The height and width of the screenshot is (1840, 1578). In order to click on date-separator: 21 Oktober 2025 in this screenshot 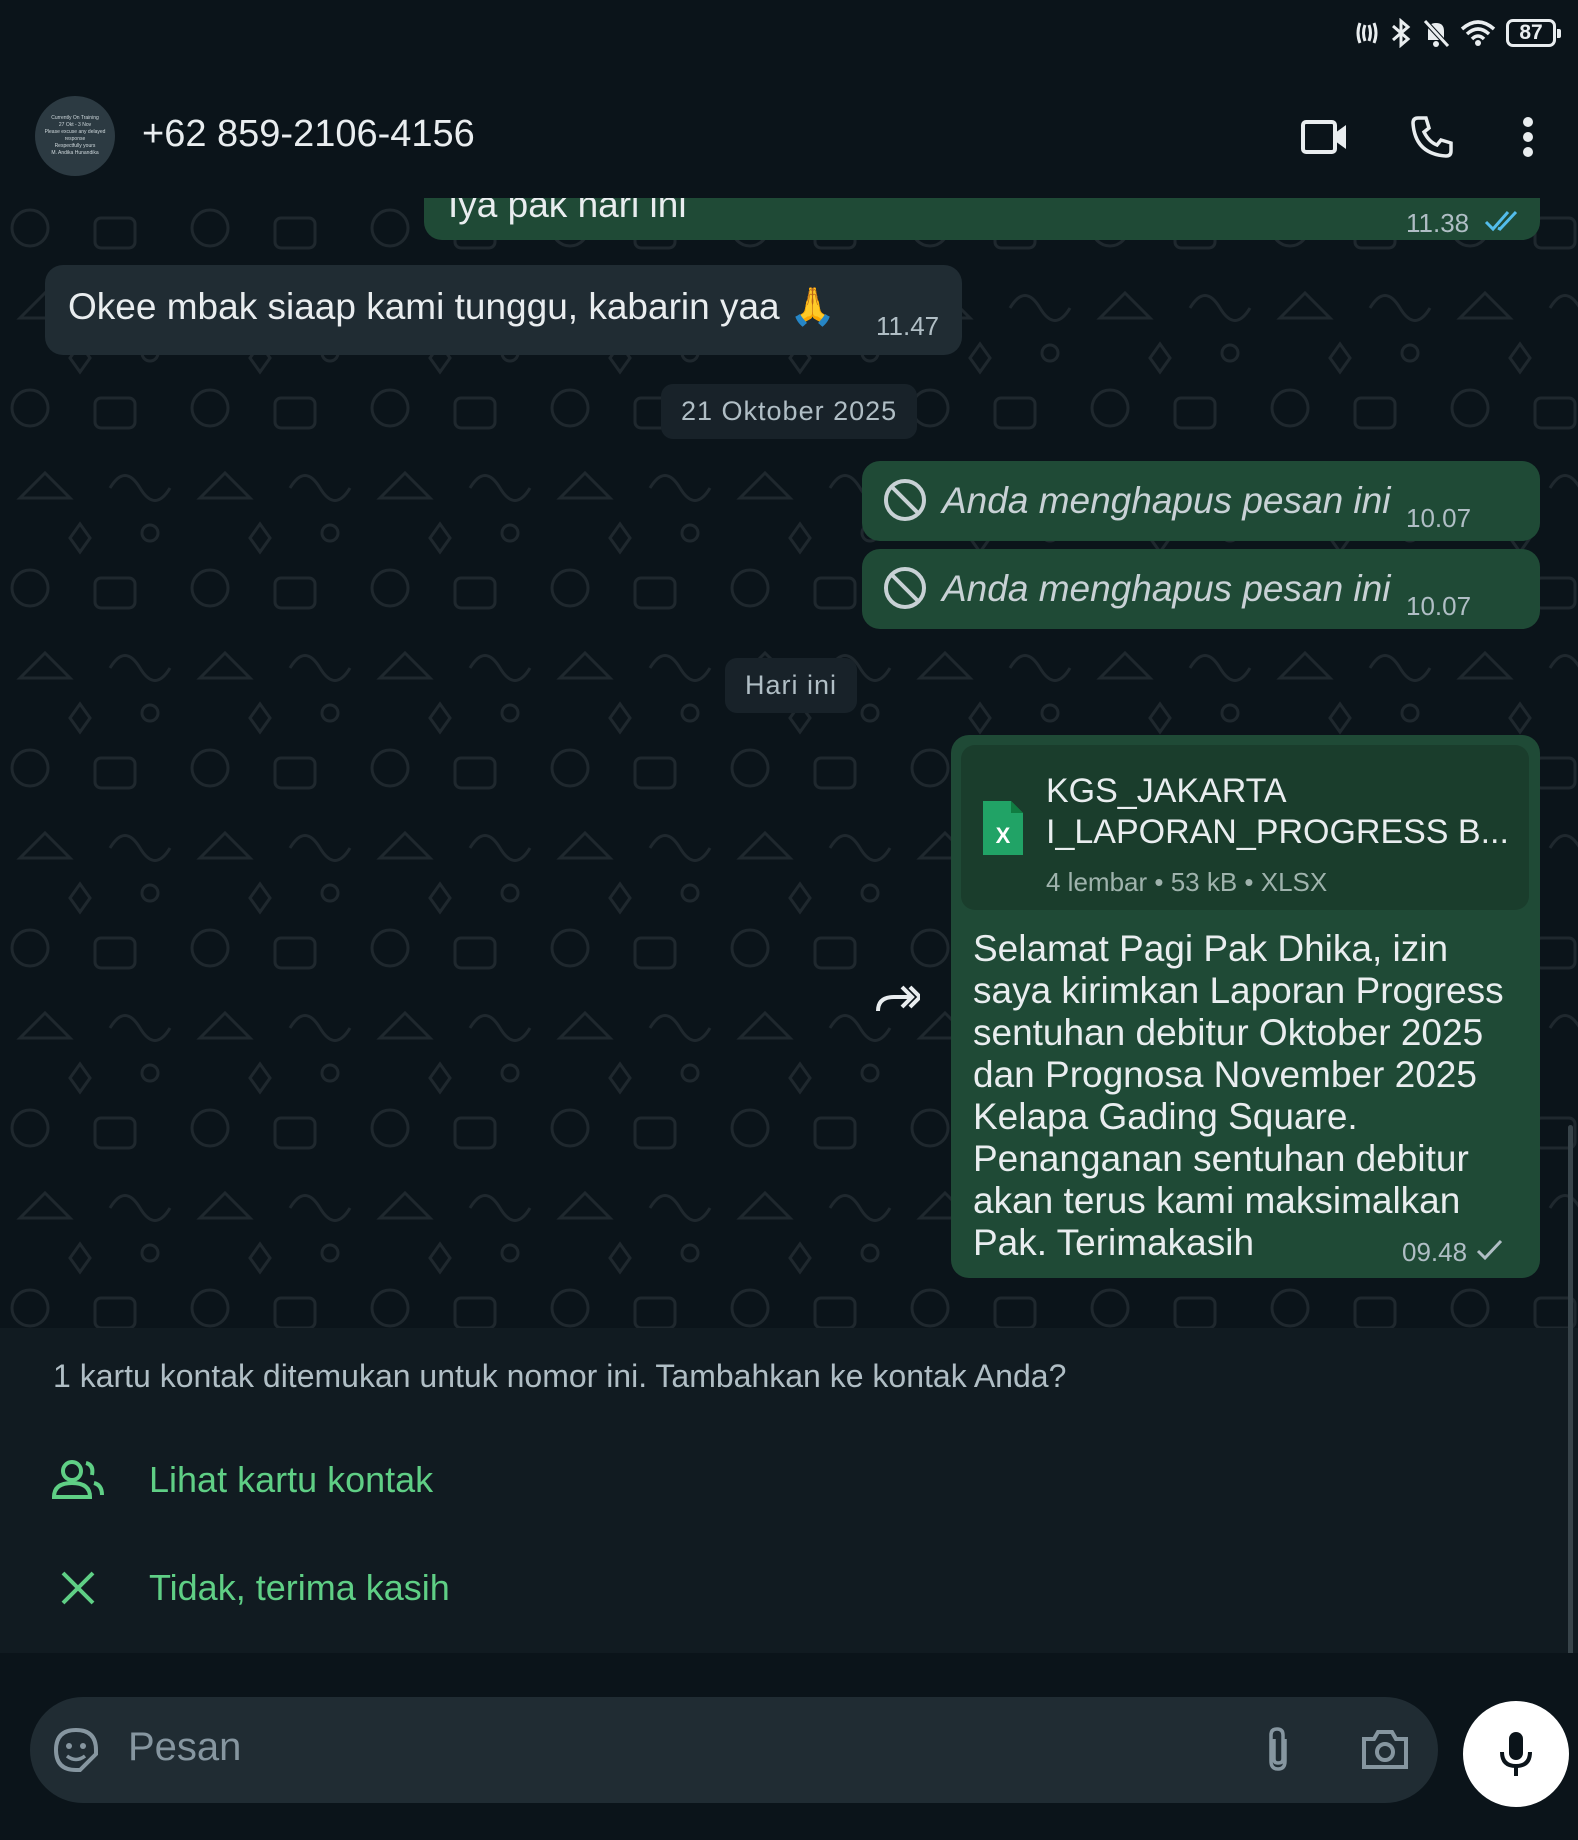, I will do `click(789, 411)`.